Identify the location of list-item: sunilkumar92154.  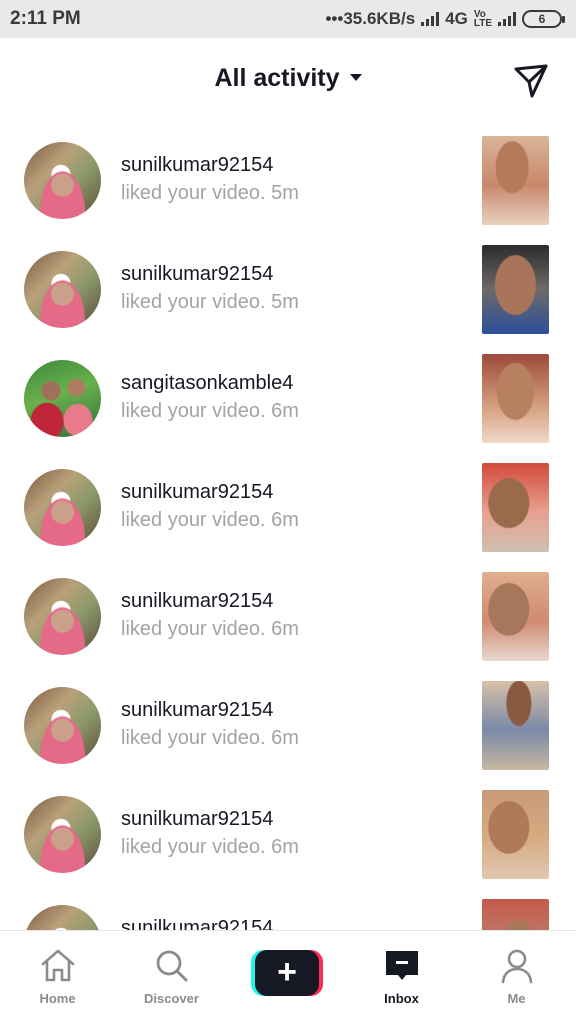
(288, 908).